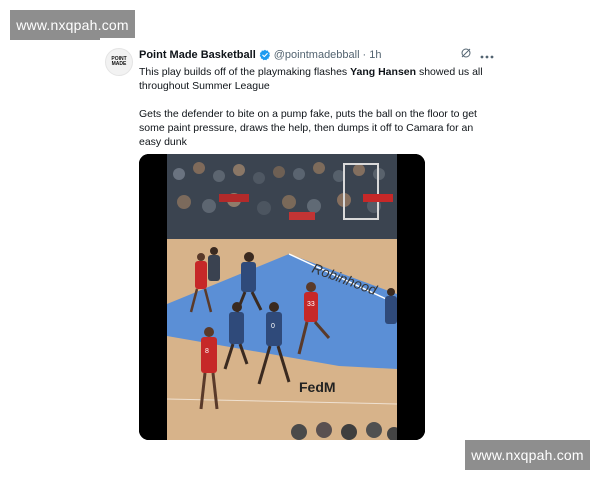 This screenshot has height=480, width=600. What do you see at coordinates (72, 25) in the screenshot?
I see `watermark-top: www.nxqpah.com` at bounding box center [72, 25].